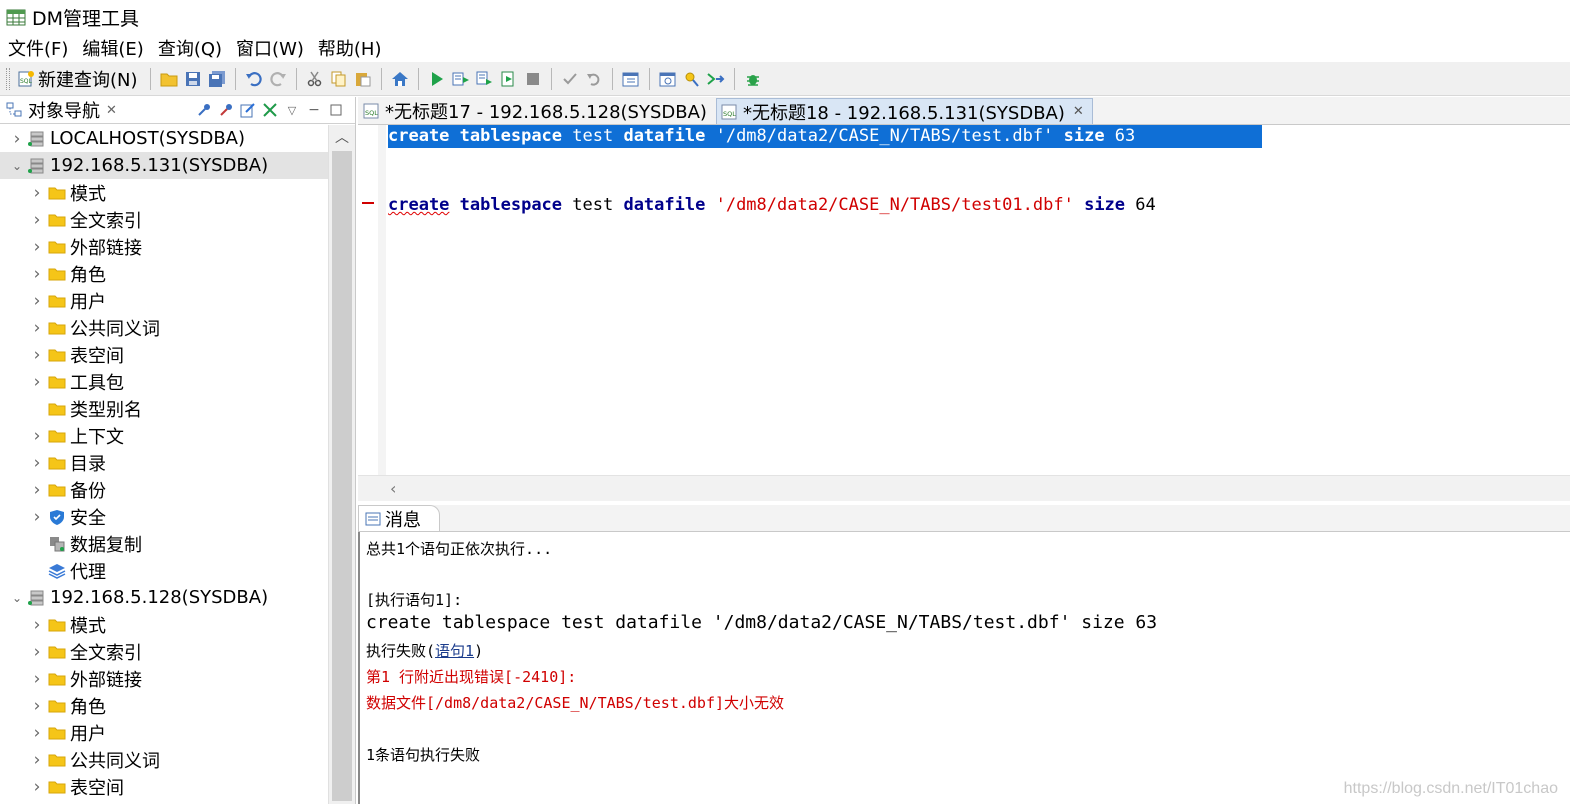 Image resolution: width=1570 pixels, height=804 pixels. What do you see at coordinates (164, 516) in the screenshot?
I see `tree-node: › 安全` at bounding box center [164, 516].